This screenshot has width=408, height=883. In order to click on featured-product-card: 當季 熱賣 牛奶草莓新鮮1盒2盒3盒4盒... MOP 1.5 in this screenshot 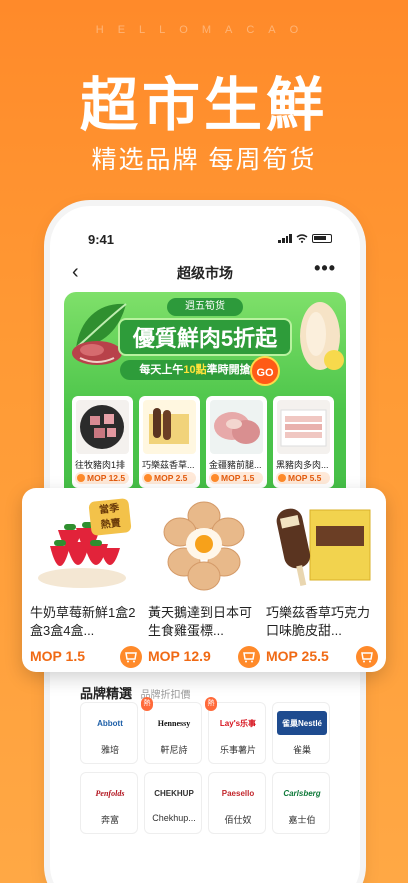, I will do `click(86, 584)`.